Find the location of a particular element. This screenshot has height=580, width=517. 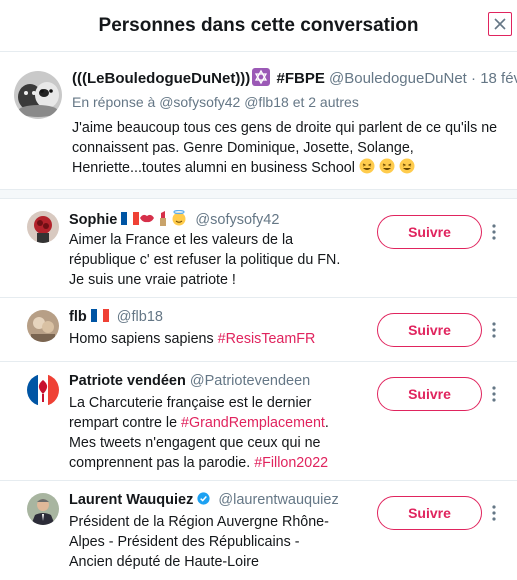

star-of-david-icon is located at coordinates (261, 77).